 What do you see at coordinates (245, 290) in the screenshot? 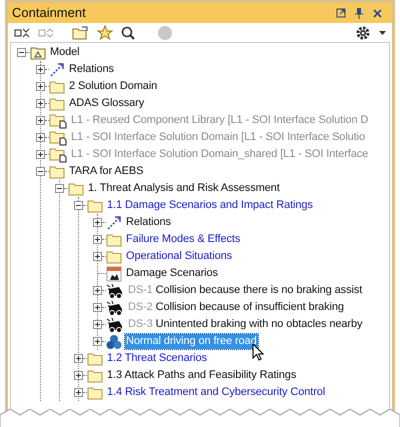
I see `tree-item: DS-1 Collision because there is no braking assist` at bounding box center [245, 290].